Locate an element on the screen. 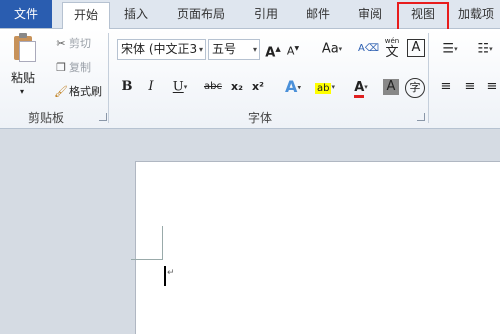 This screenshot has width=500, height=334. grow-font-button: A▲ is located at coordinates (273, 49).